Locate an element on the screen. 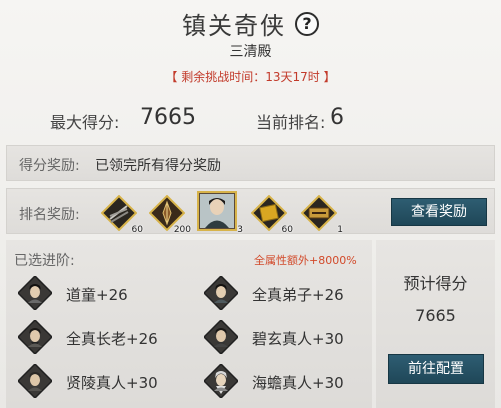 This screenshot has width=501, height=408. reward-item-plaque: 1 is located at coordinates (322, 215).